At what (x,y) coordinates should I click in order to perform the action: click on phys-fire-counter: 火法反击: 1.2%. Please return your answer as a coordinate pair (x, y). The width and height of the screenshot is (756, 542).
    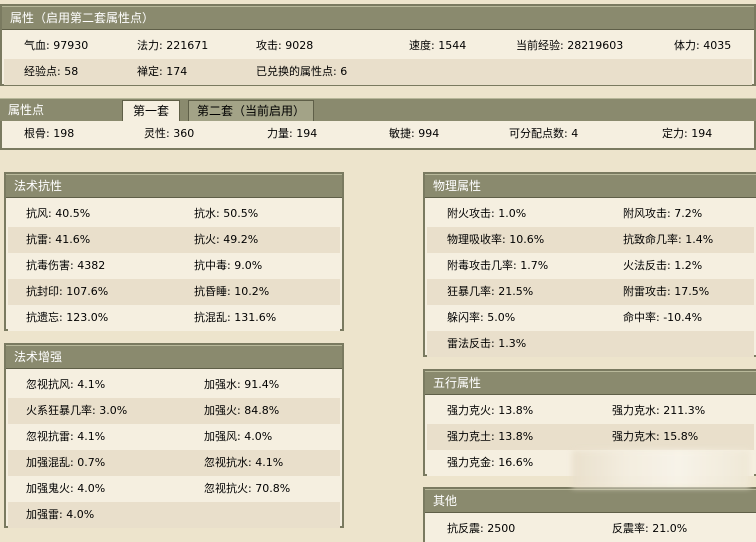
    Looking at the image, I should click on (663, 265).